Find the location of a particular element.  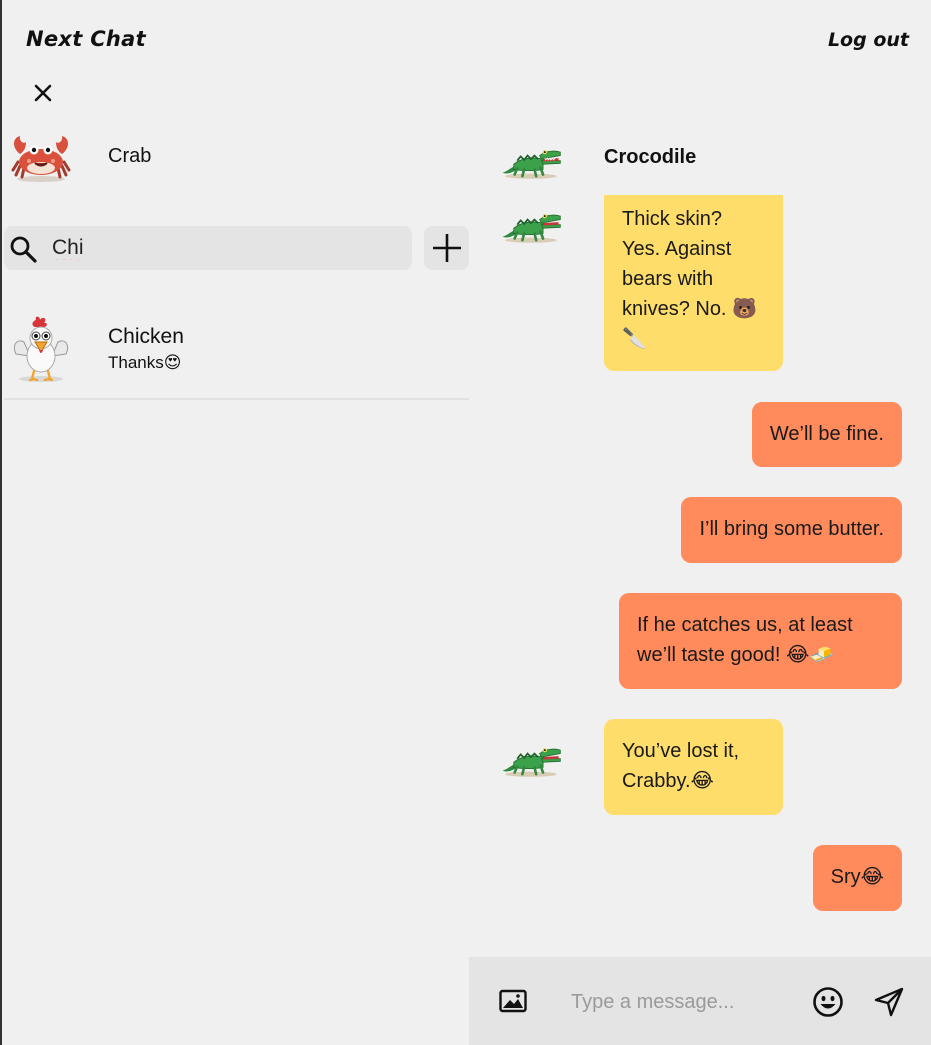

message-outgoing: Sry😂 is located at coordinates (857, 878).